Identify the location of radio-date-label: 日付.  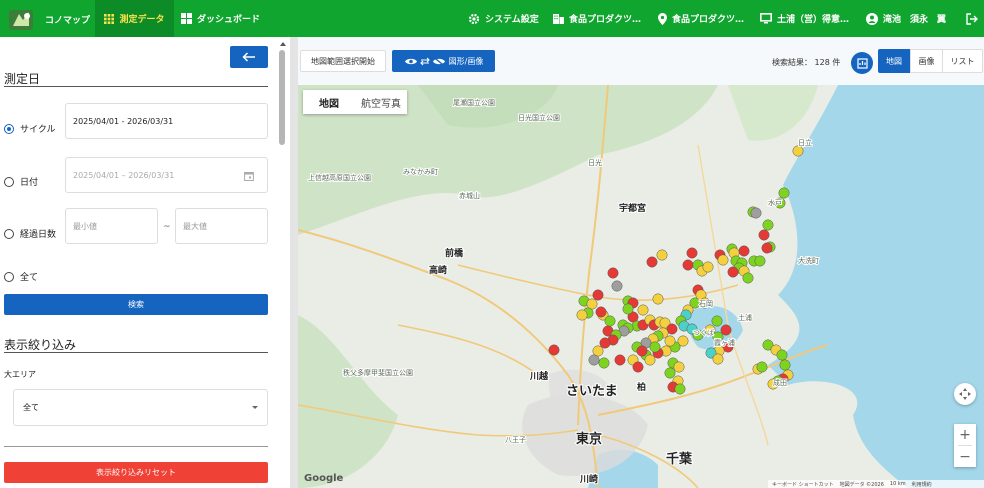
(29, 183).